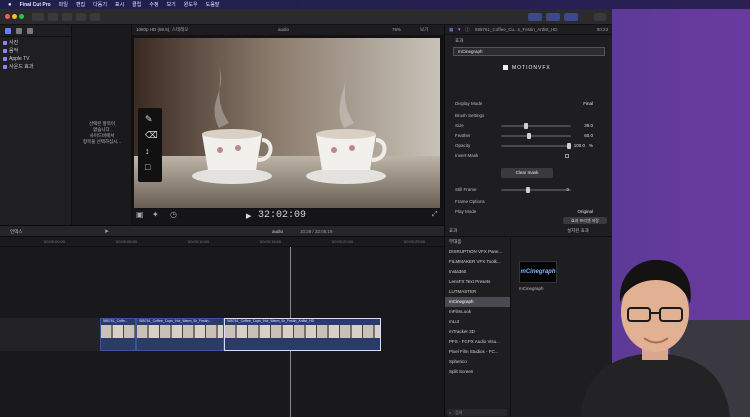 Image resolution: width=750 pixels, height=417 pixels. What do you see at coordinates (477, 292) in the screenshot?
I see `effects-category: LUTMASTER` at bounding box center [477, 292].